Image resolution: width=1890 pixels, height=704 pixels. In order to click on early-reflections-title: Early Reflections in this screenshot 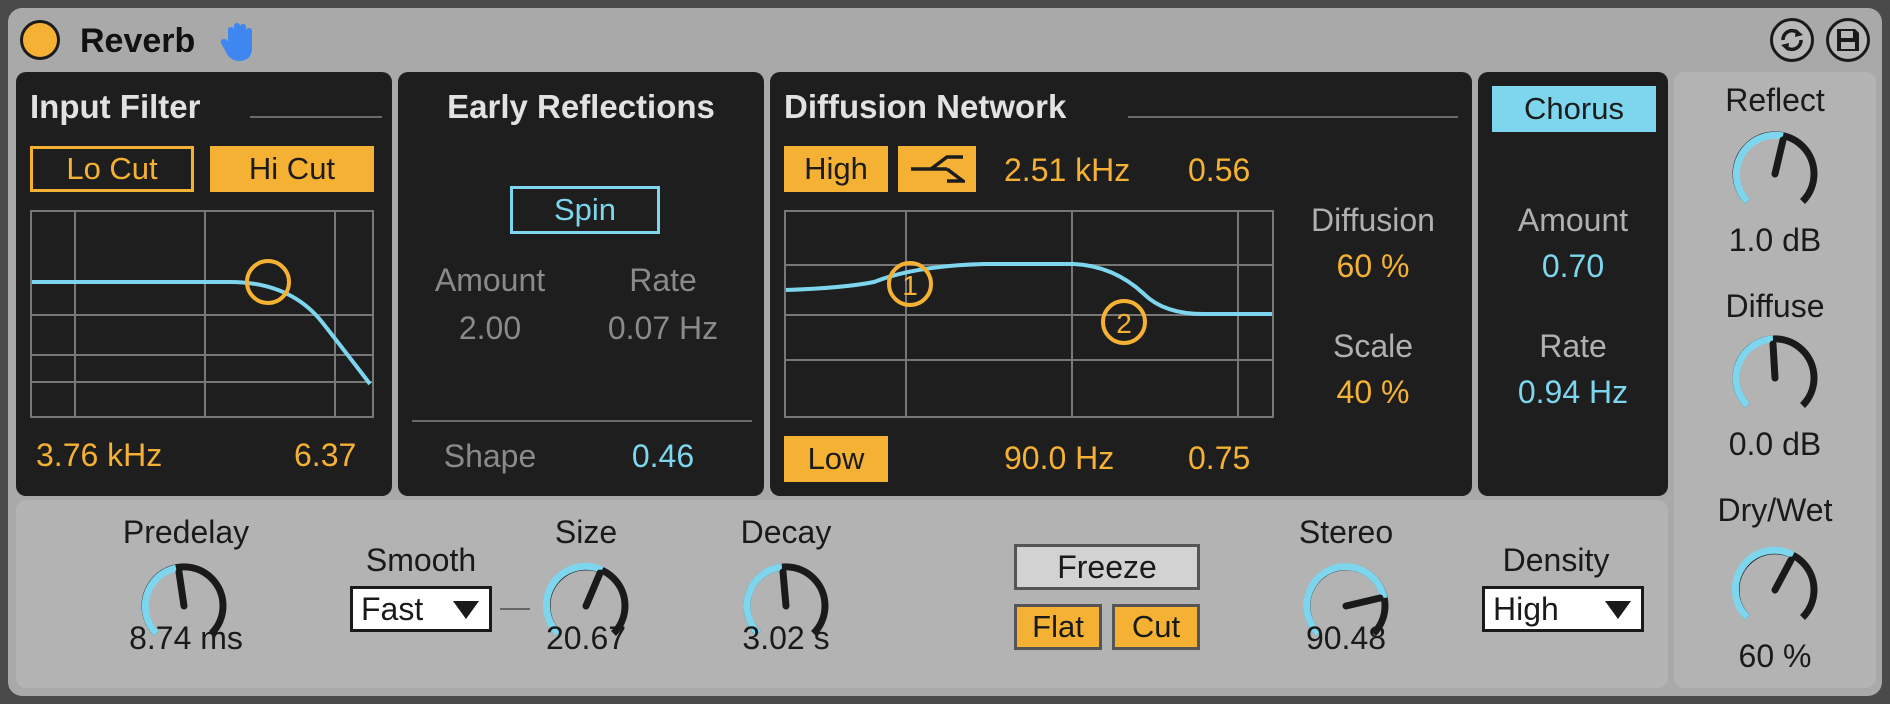, I will do `click(581, 106)`.